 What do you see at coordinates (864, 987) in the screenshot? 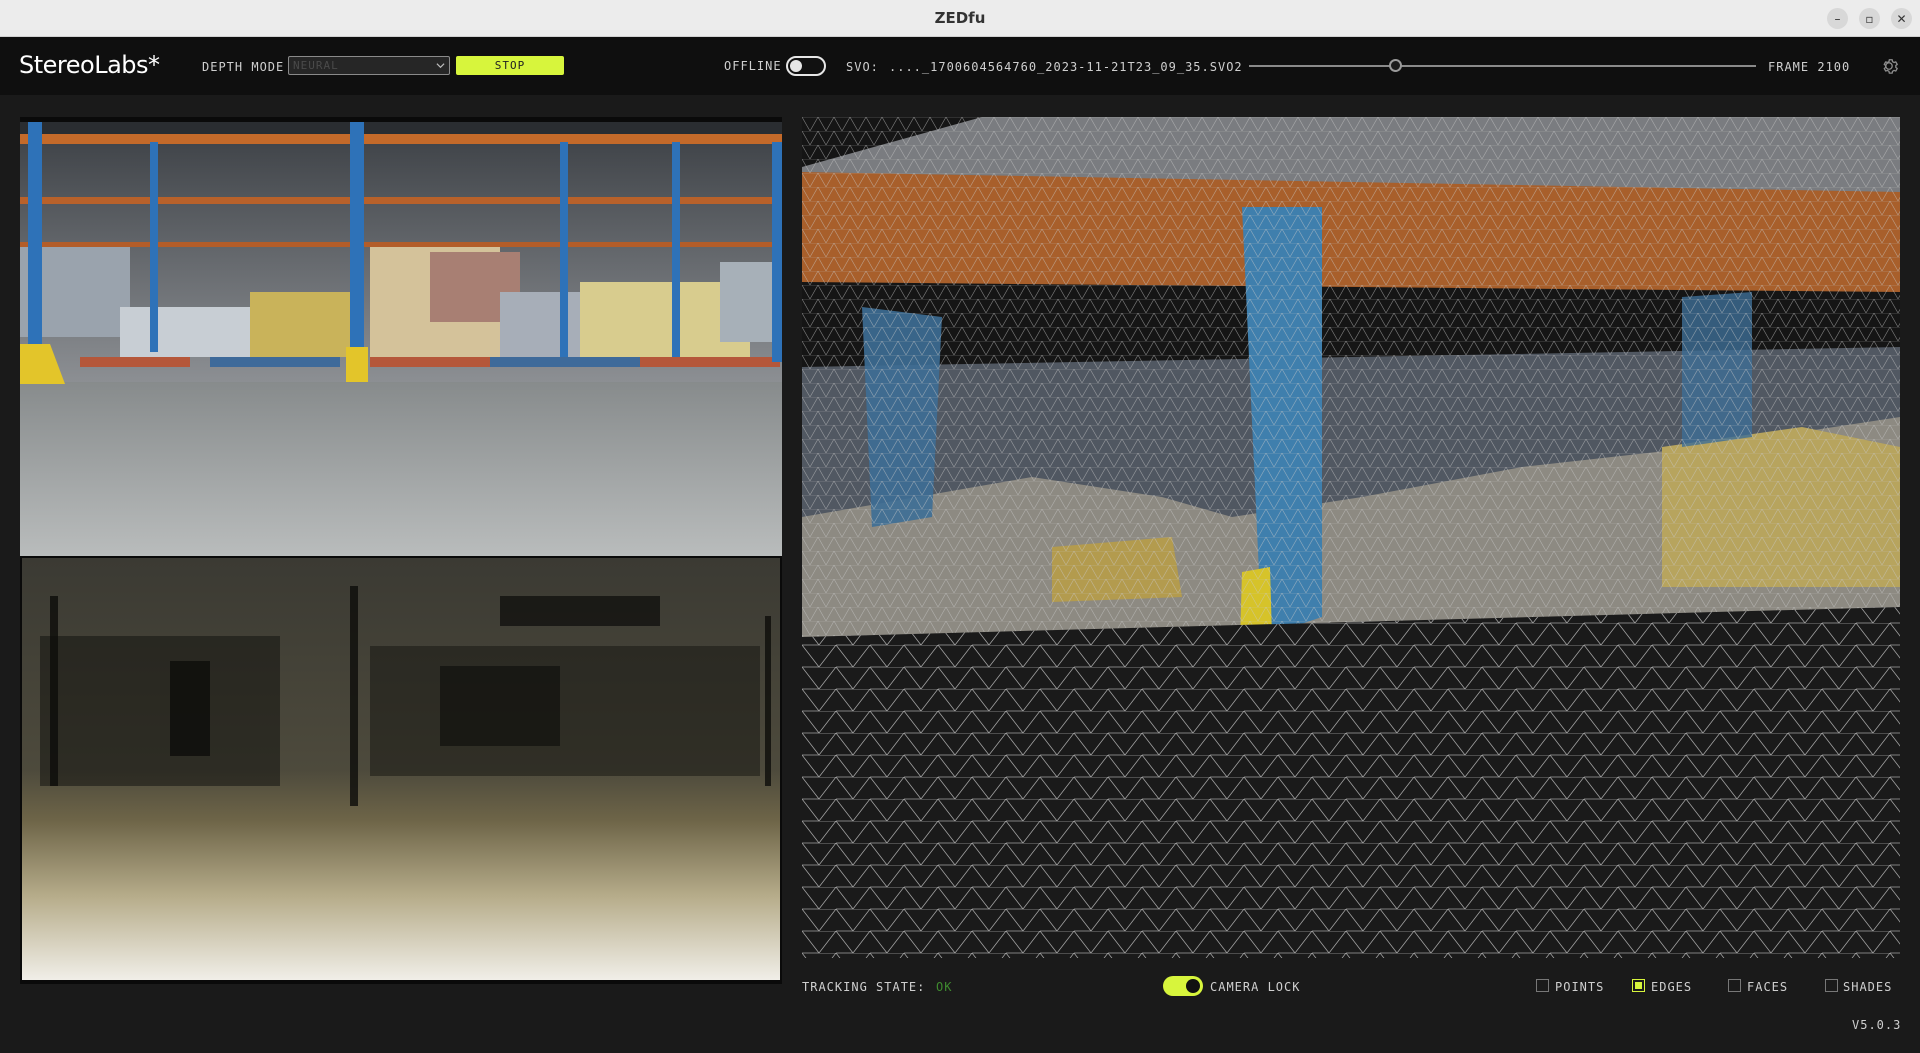
I see `tracking-state-label: TRACKING STATE:` at bounding box center [864, 987].